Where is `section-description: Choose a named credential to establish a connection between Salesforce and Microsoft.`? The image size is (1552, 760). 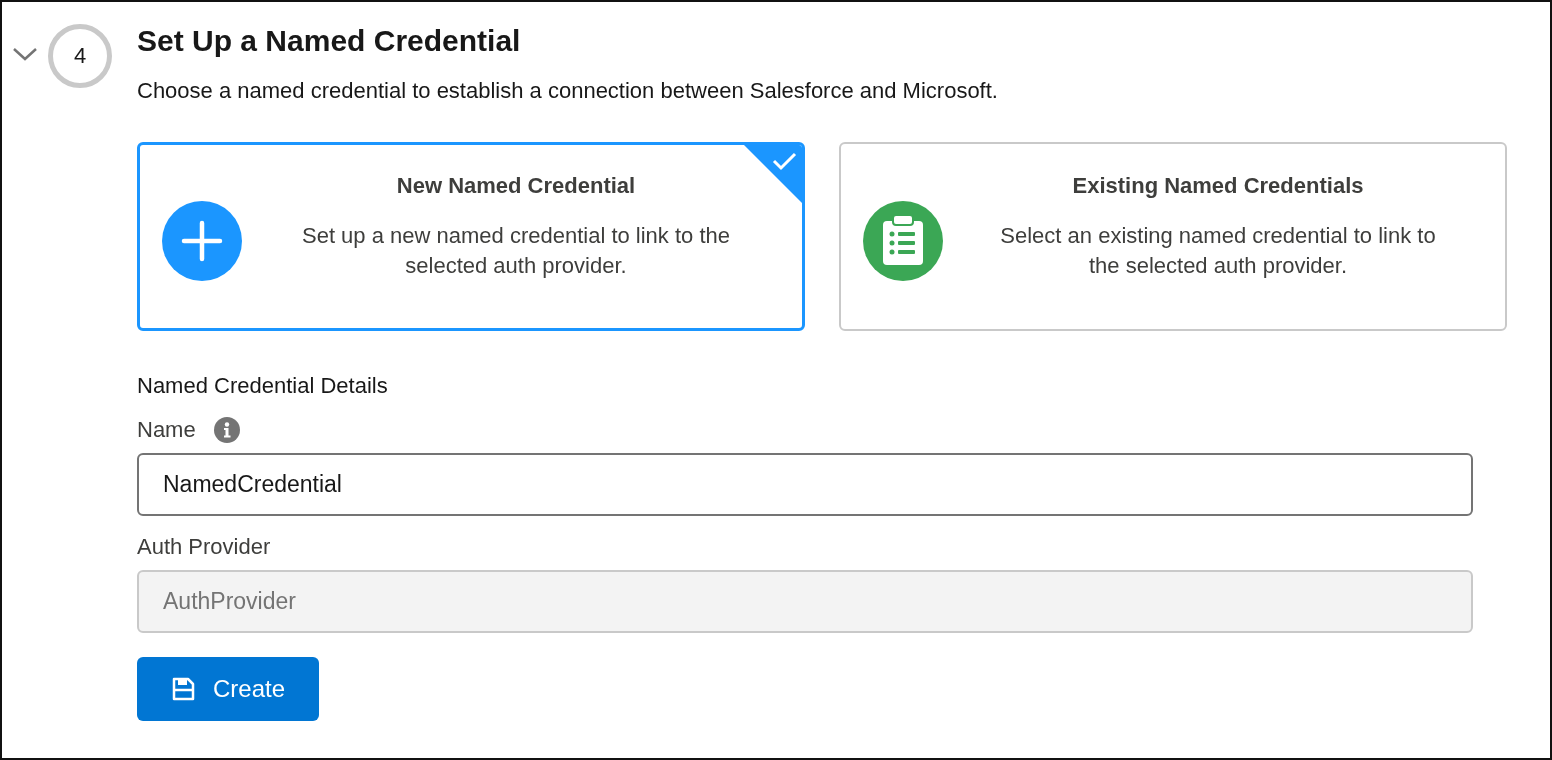 section-description: Choose a named credential to establish a connection between Salesforce and Microsoft. is located at coordinates (568, 91).